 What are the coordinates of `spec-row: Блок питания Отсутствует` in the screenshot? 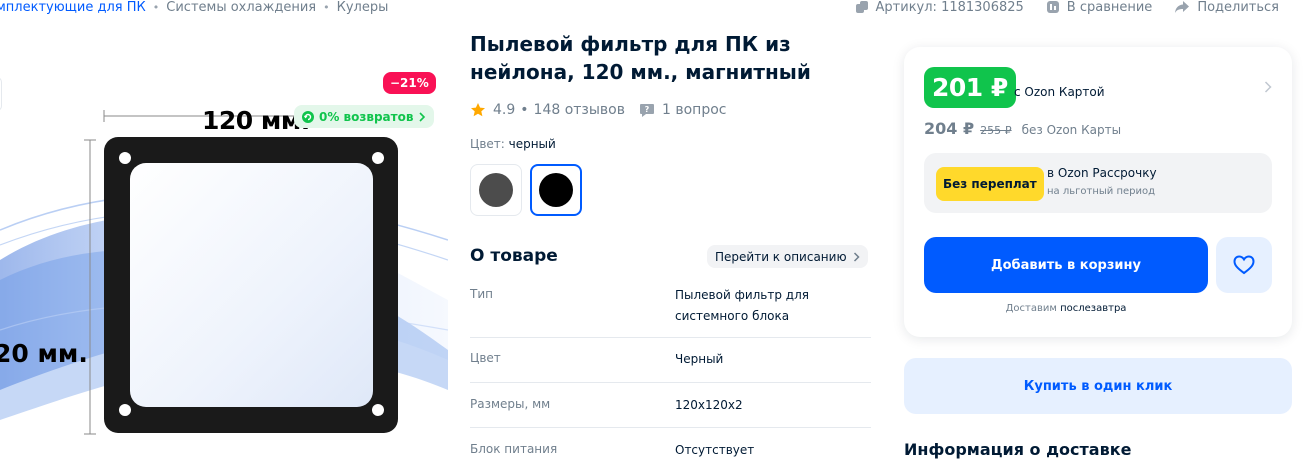 It's located at (670, 450).